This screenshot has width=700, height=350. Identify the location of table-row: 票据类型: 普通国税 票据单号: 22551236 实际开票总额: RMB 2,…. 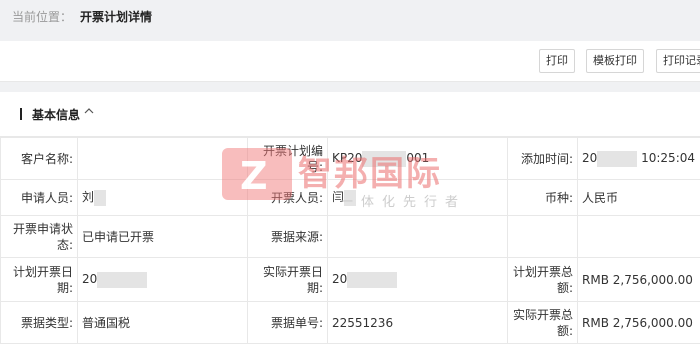
(350, 322).